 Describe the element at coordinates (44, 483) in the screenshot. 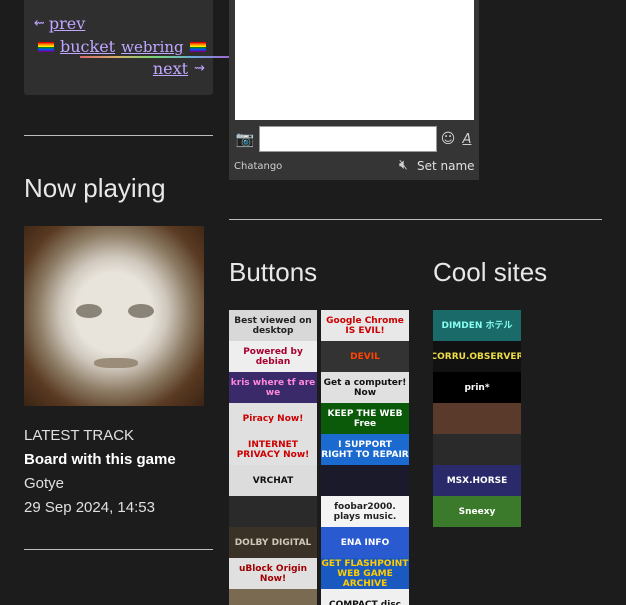

I see `track-artist: Gotye` at that location.